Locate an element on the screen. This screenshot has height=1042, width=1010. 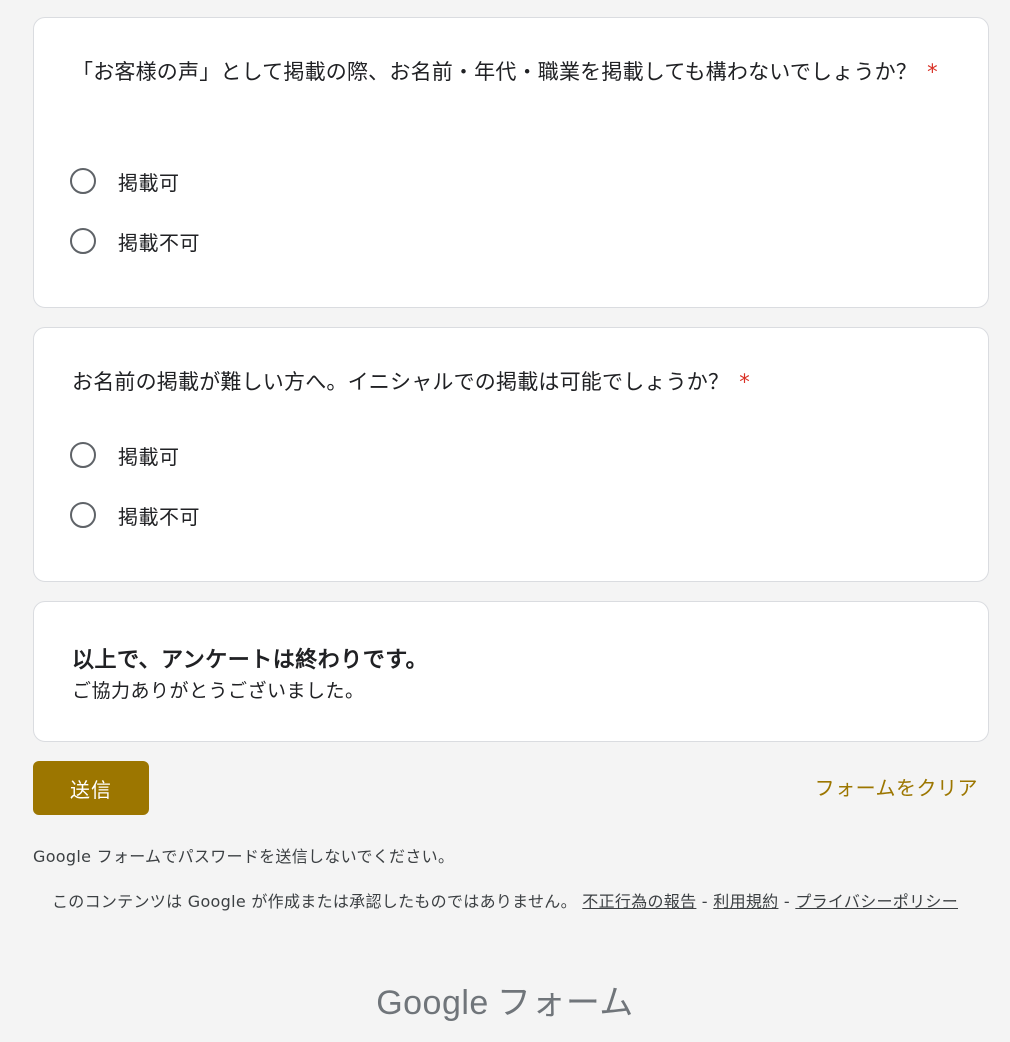
radio-option-publish-ng: 掲載不可 is located at coordinates (135, 241).